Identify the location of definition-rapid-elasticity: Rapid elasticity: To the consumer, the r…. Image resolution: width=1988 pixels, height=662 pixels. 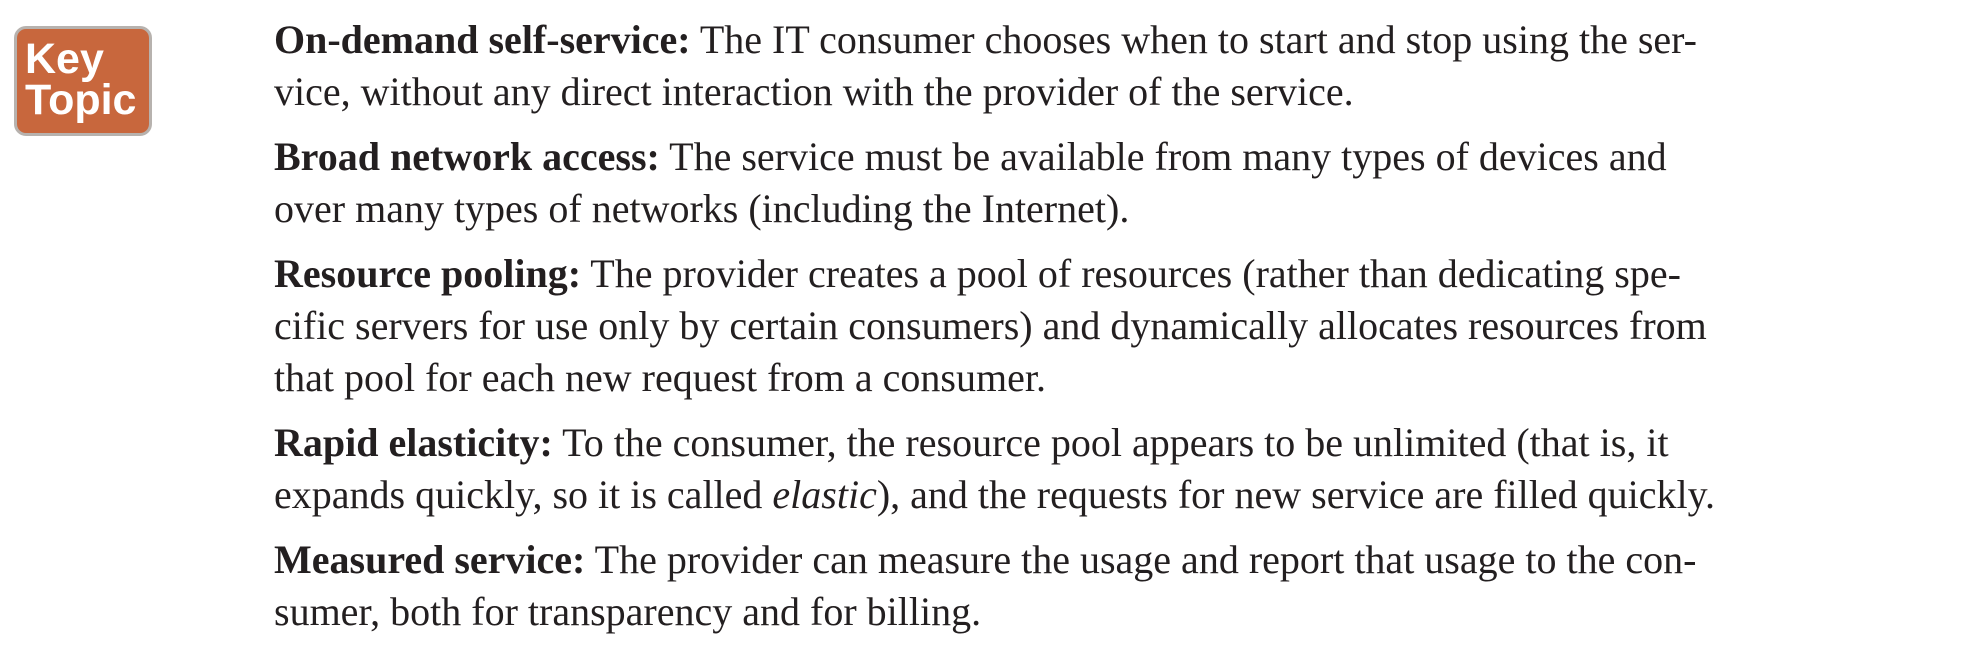
(1124, 469).